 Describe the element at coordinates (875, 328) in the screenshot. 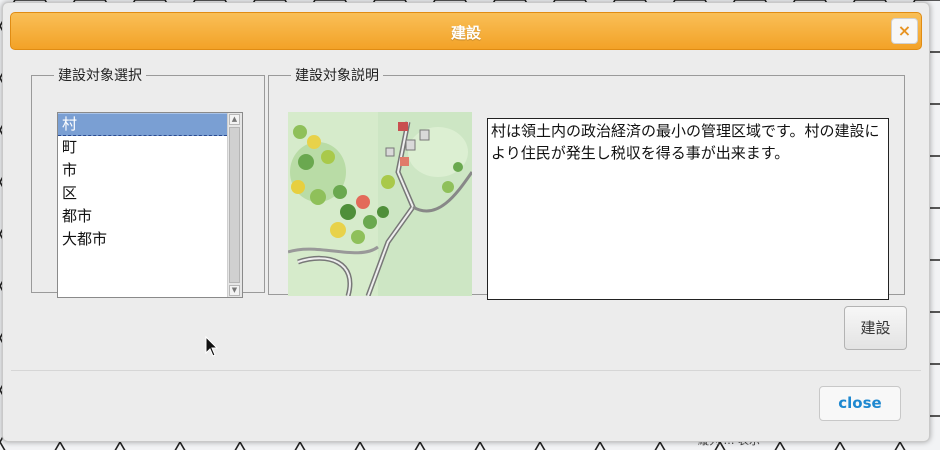

I see `build-button: 建設` at that location.